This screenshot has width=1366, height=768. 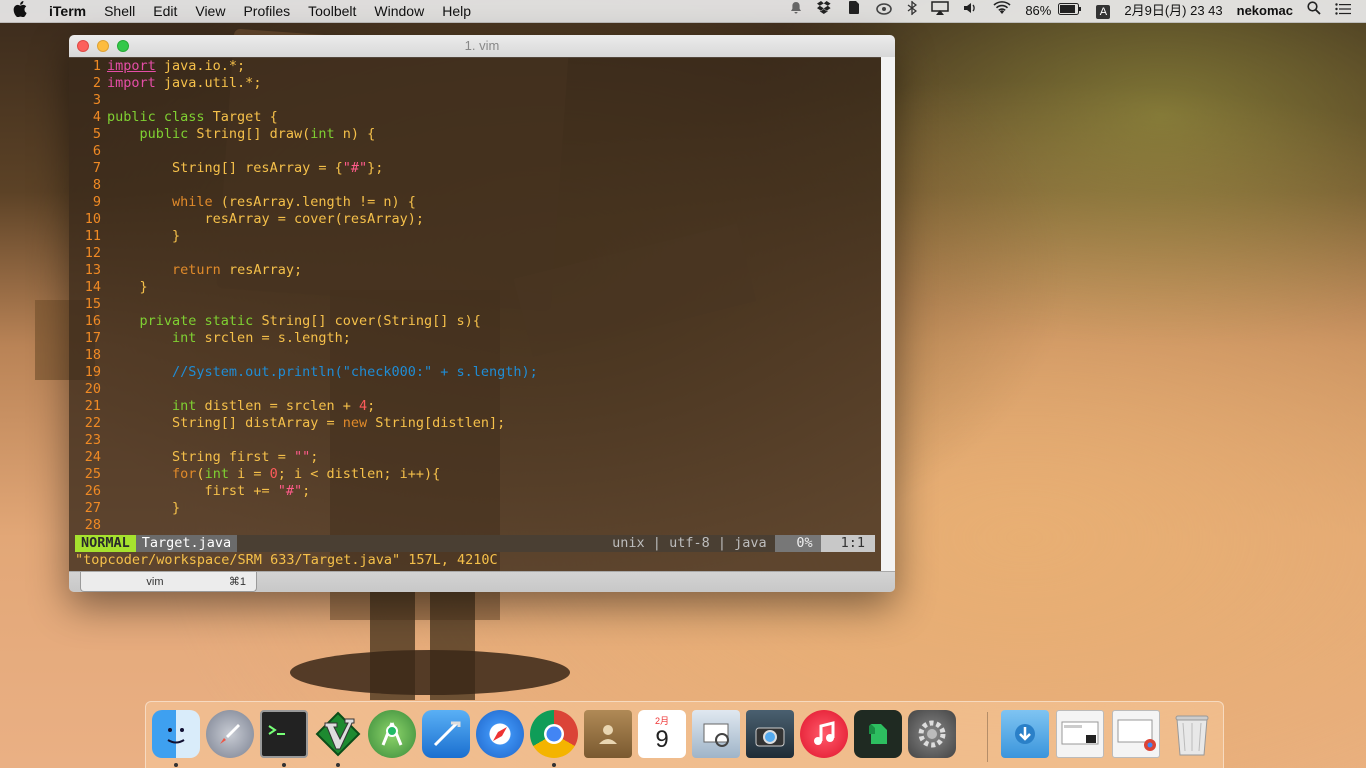 I want to click on cloud-sync-icon, so click(x=884, y=11).